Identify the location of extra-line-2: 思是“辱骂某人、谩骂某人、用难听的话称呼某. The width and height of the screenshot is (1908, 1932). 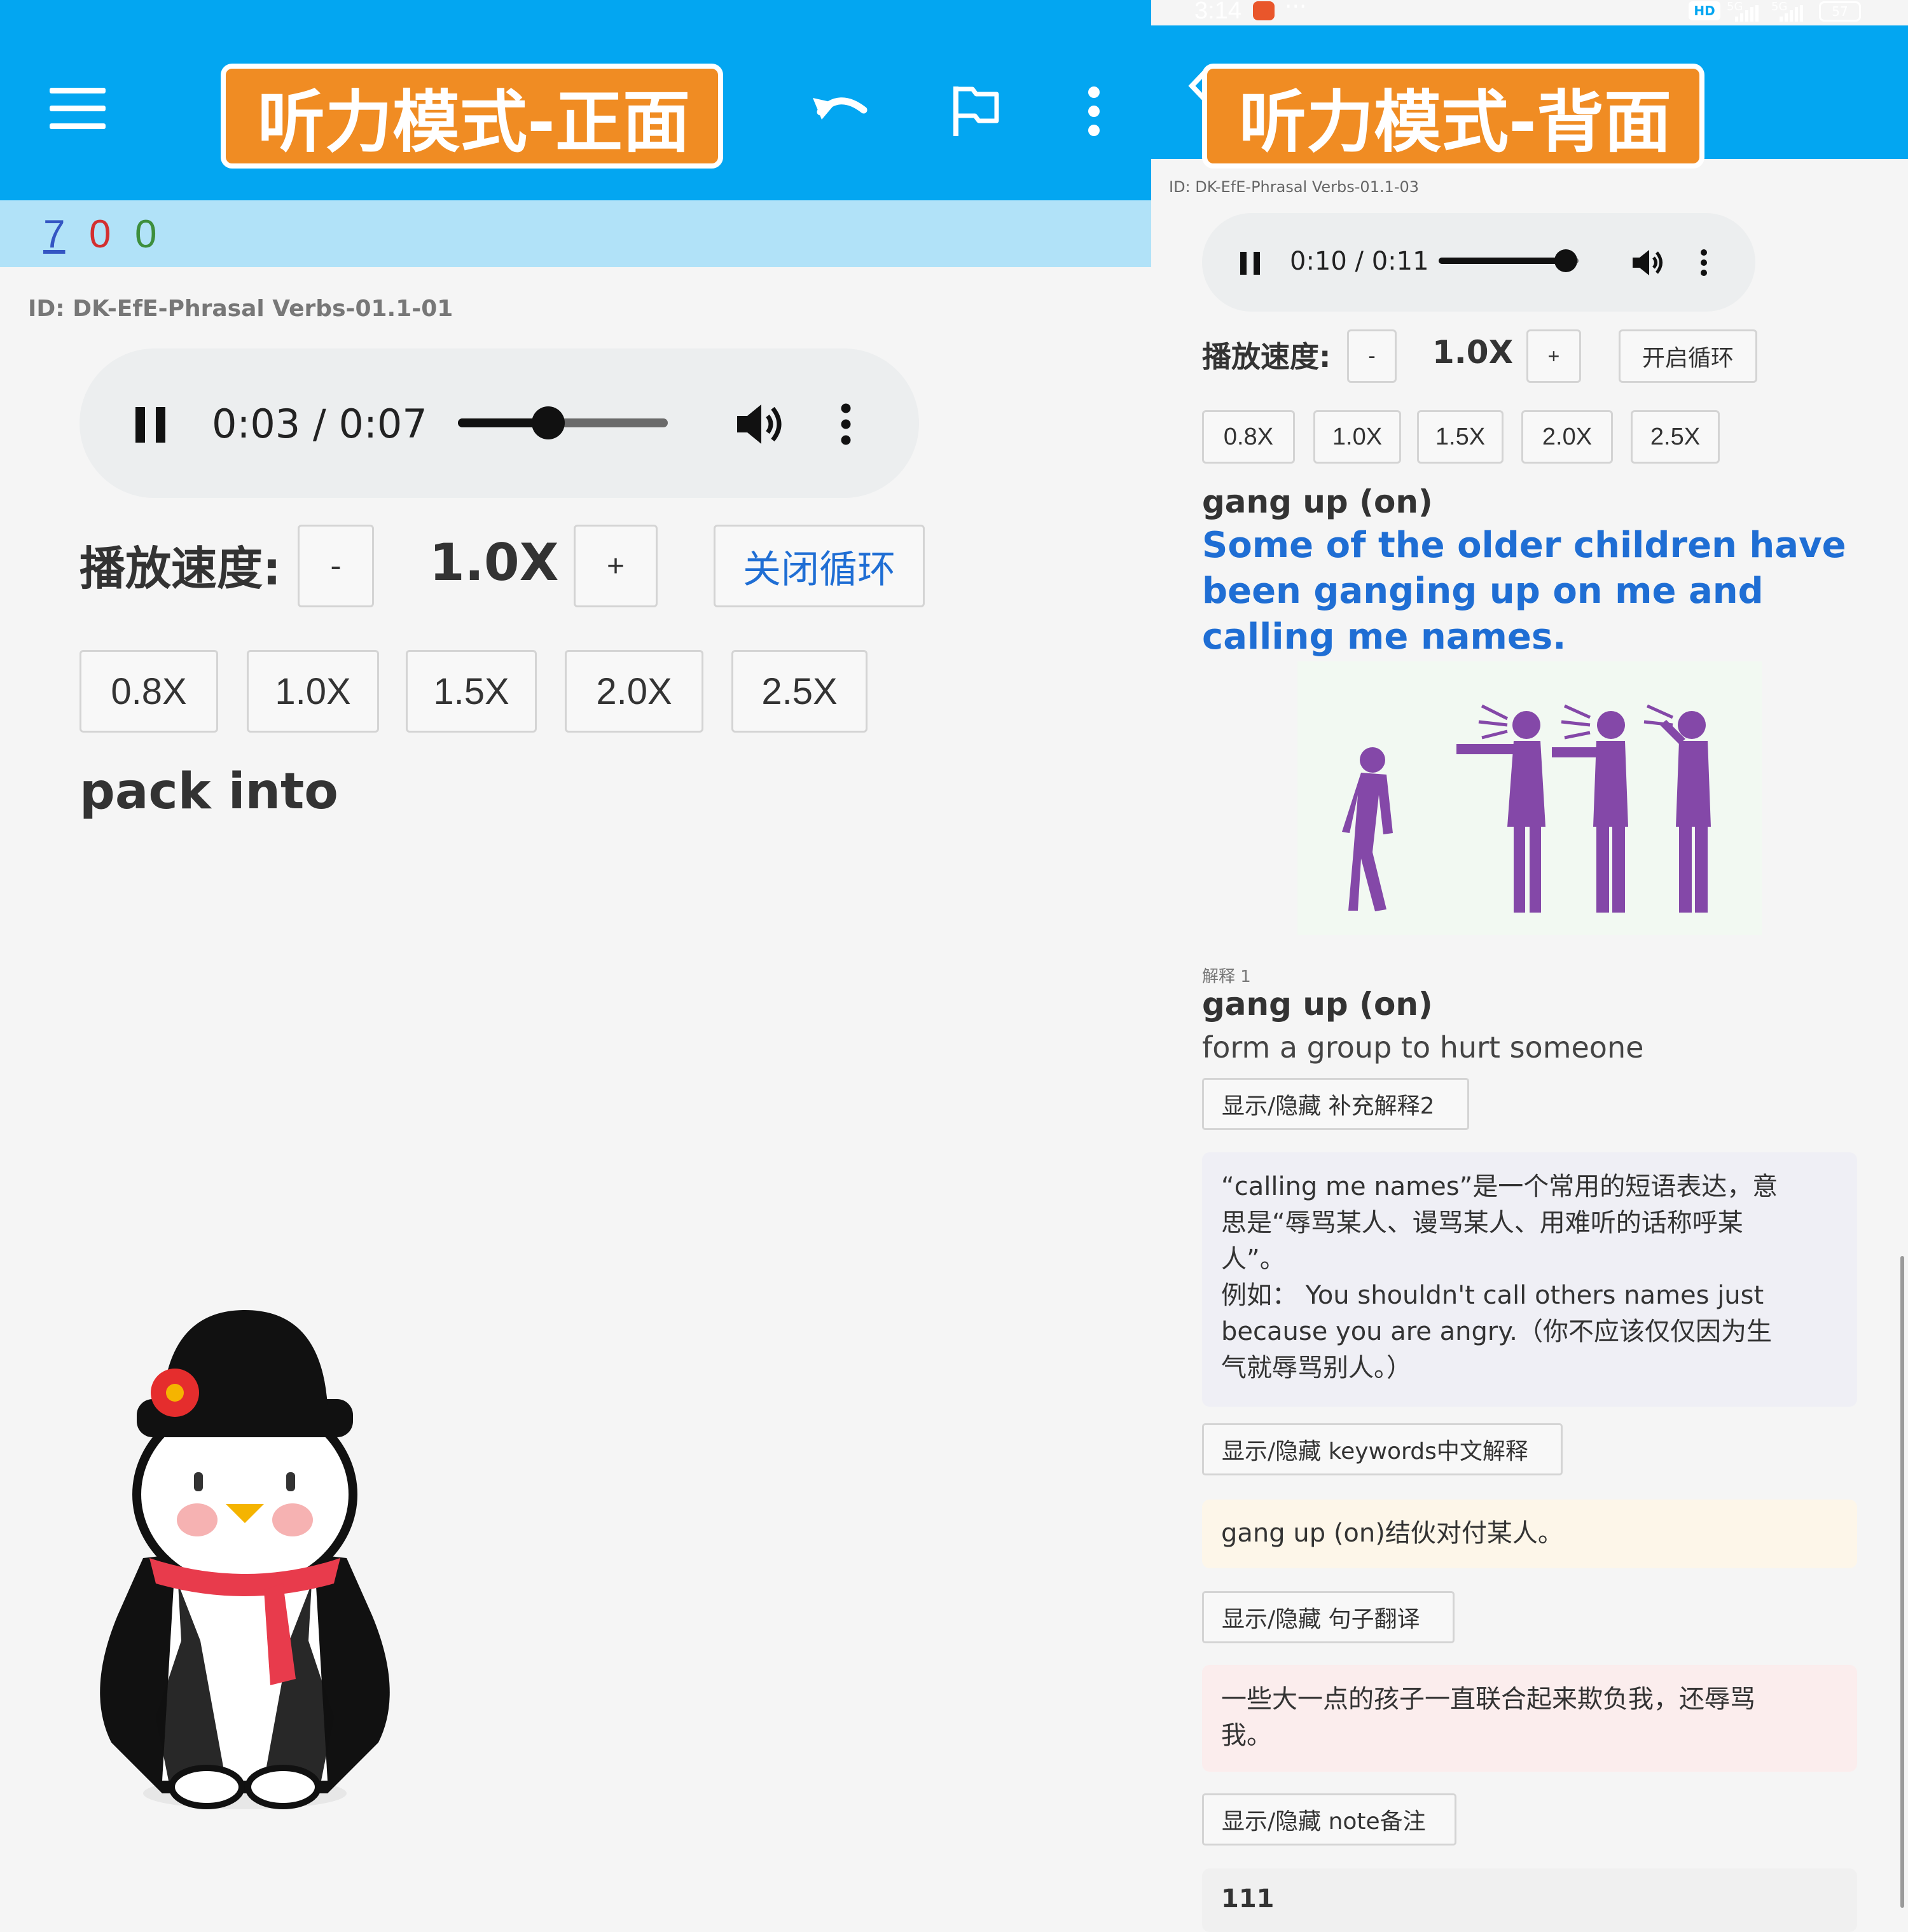
(1482, 1223).